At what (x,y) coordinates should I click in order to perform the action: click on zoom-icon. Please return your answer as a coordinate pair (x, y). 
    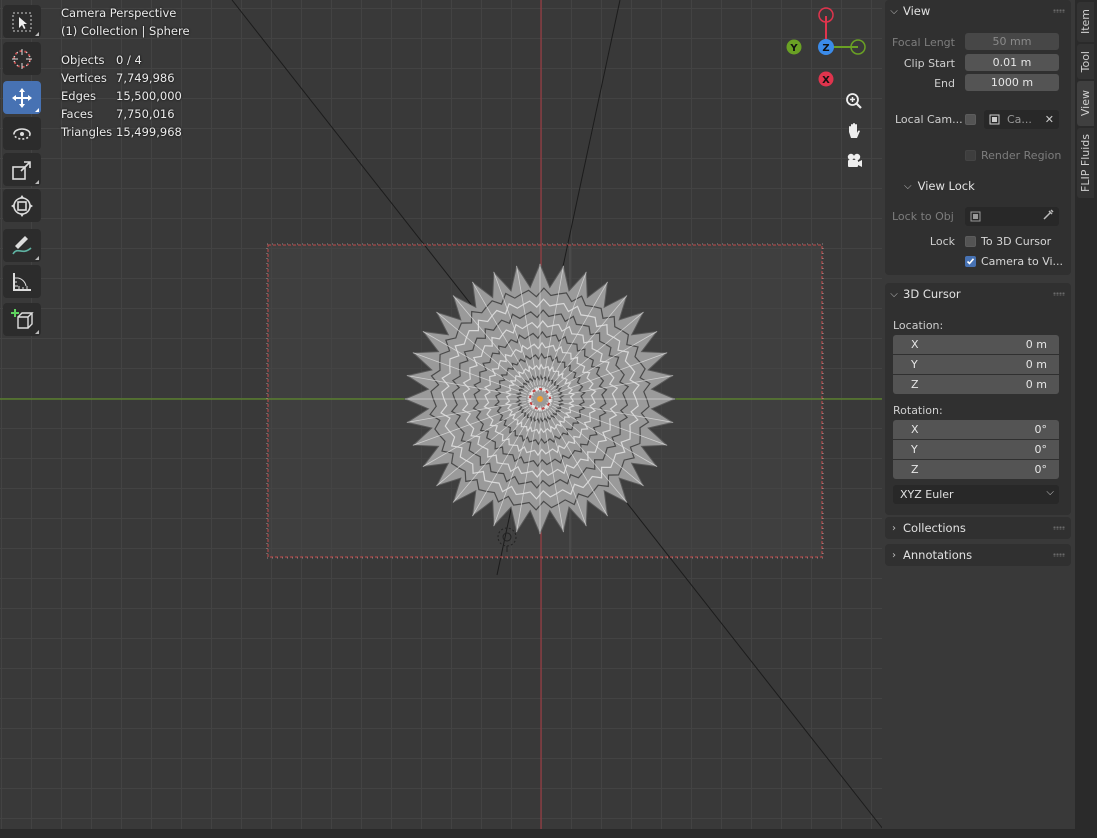
    Looking at the image, I should click on (854, 101).